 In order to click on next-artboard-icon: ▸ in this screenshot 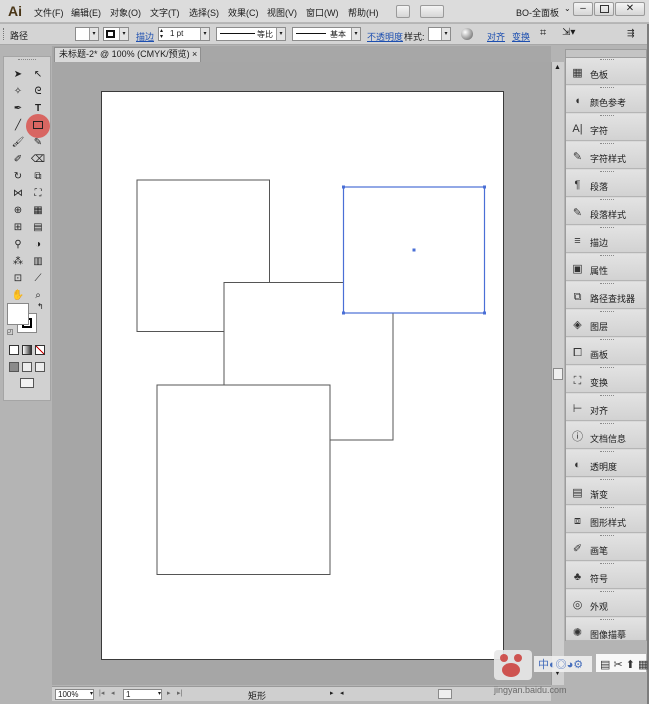, I will do `click(169, 693)`.